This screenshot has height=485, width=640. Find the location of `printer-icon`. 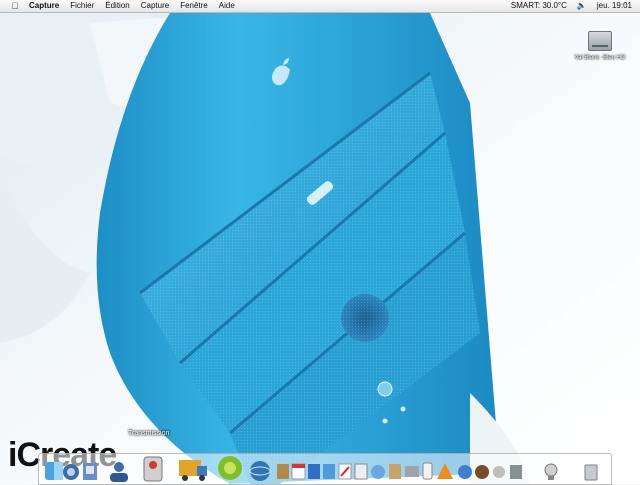

printer-icon is located at coordinates (412, 471).